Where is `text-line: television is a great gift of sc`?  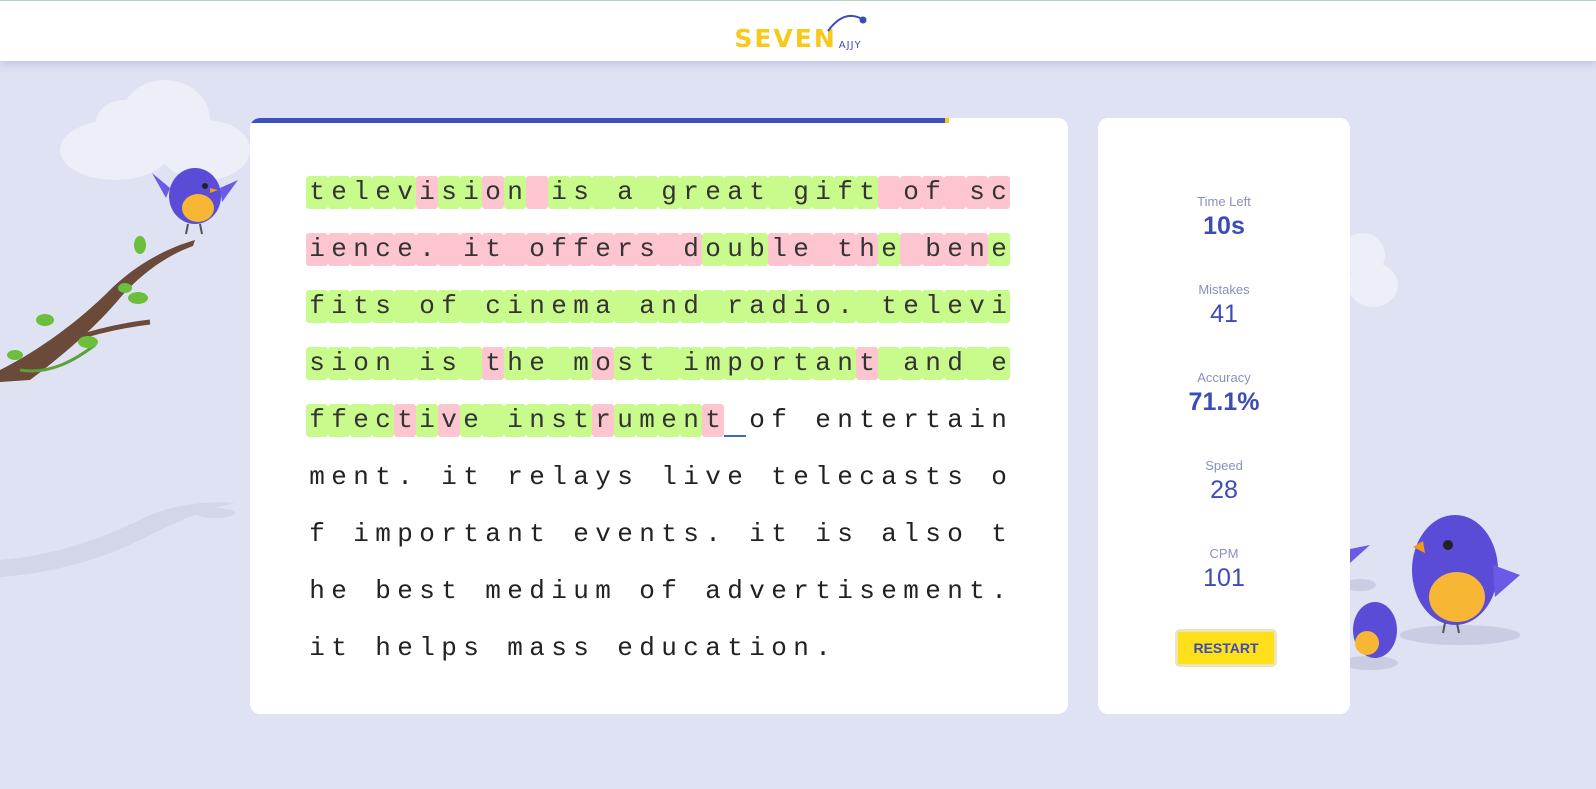
text-line: television is a great gift of sc is located at coordinates (658, 204).